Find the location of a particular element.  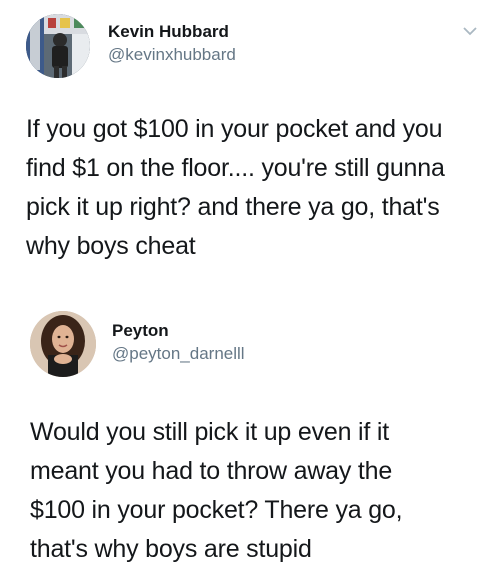

tweet-text-line: If you got $100 in your pocket and you is located at coordinates (234, 129).